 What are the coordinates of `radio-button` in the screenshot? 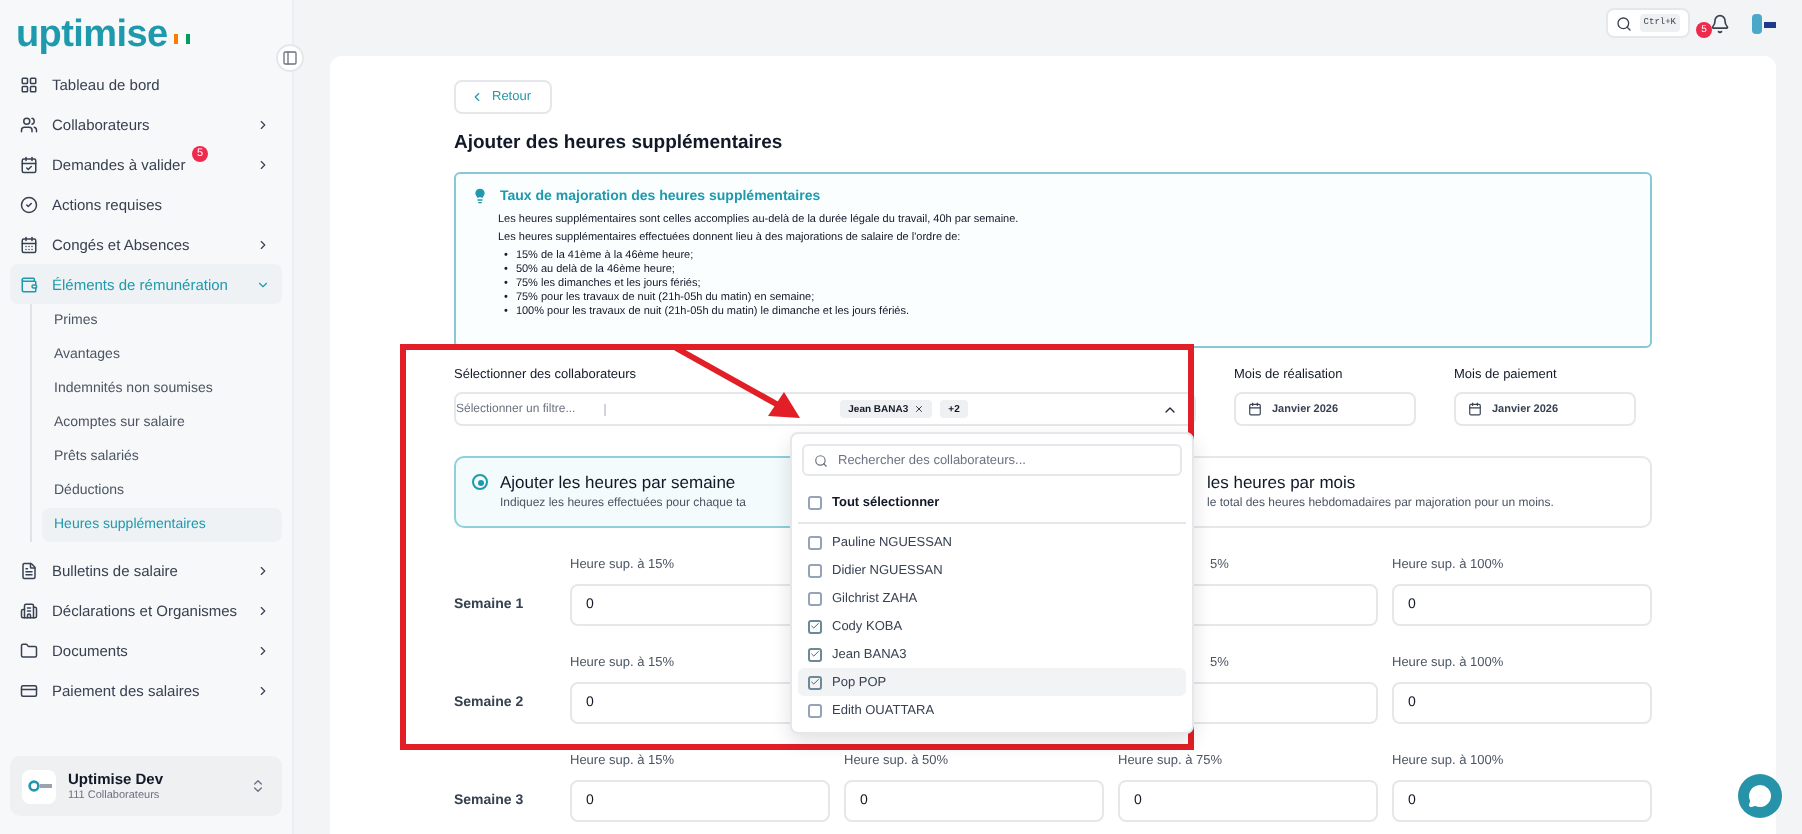 It's located at (480, 482).